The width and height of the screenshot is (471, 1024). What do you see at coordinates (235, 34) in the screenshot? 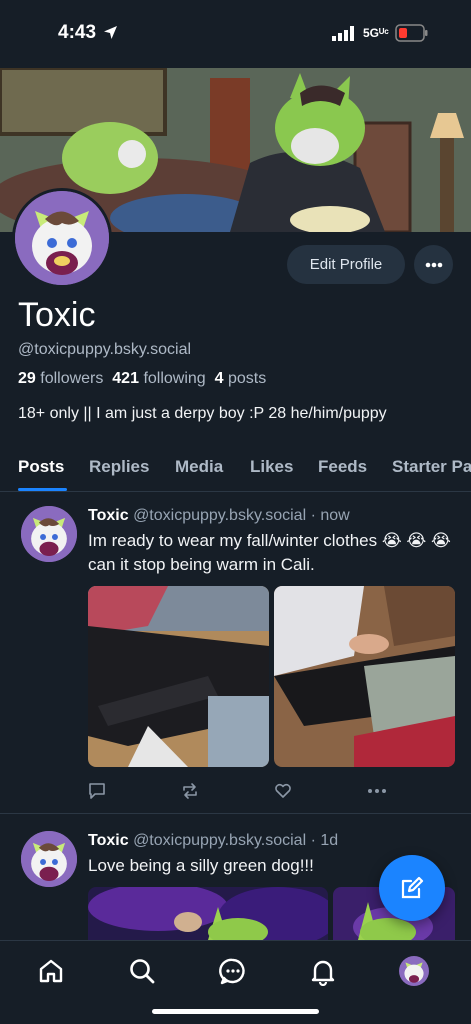
I see `status-bar: 4:43 5Gᵁᶜ` at bounding box center [235, 34].